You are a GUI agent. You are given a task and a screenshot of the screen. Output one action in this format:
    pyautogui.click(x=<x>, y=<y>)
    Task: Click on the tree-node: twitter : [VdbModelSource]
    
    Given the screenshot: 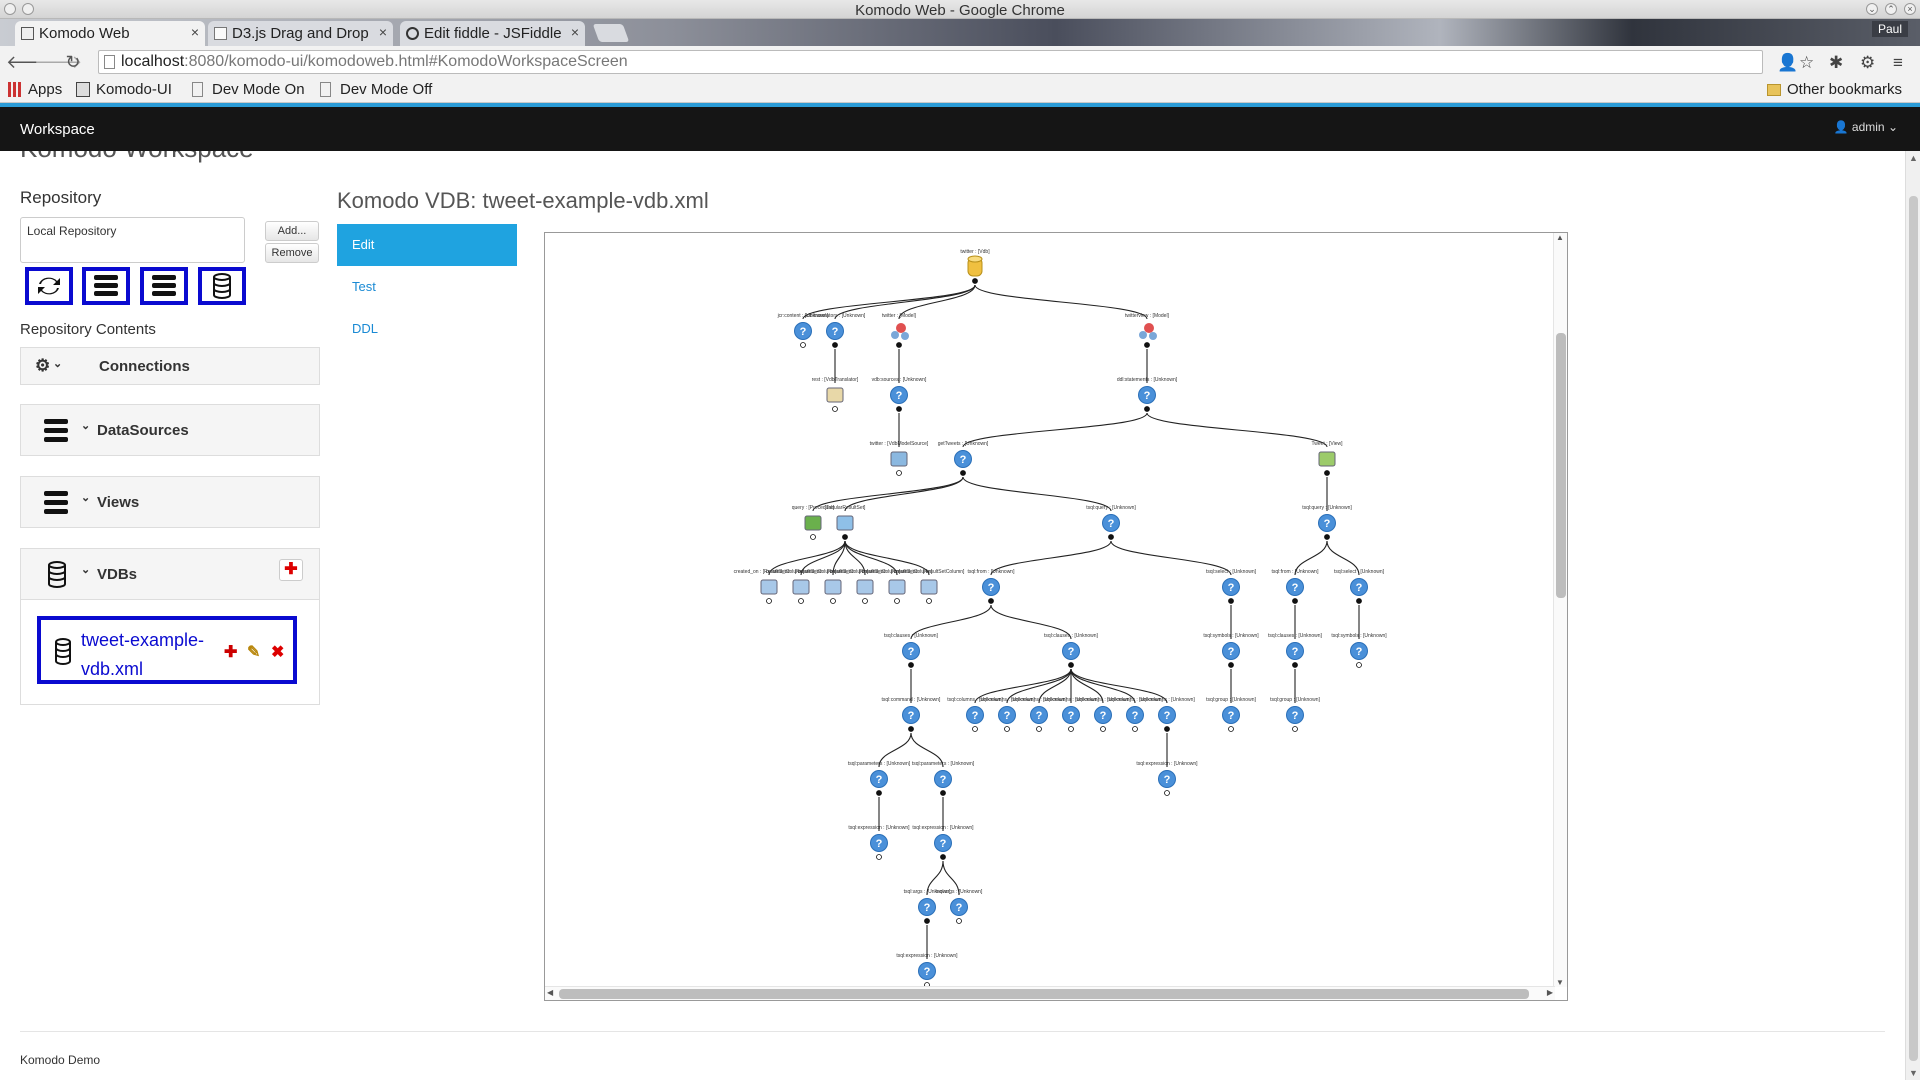 What is the action you would take?
    pyautogui.click(x=899, y=458)
    